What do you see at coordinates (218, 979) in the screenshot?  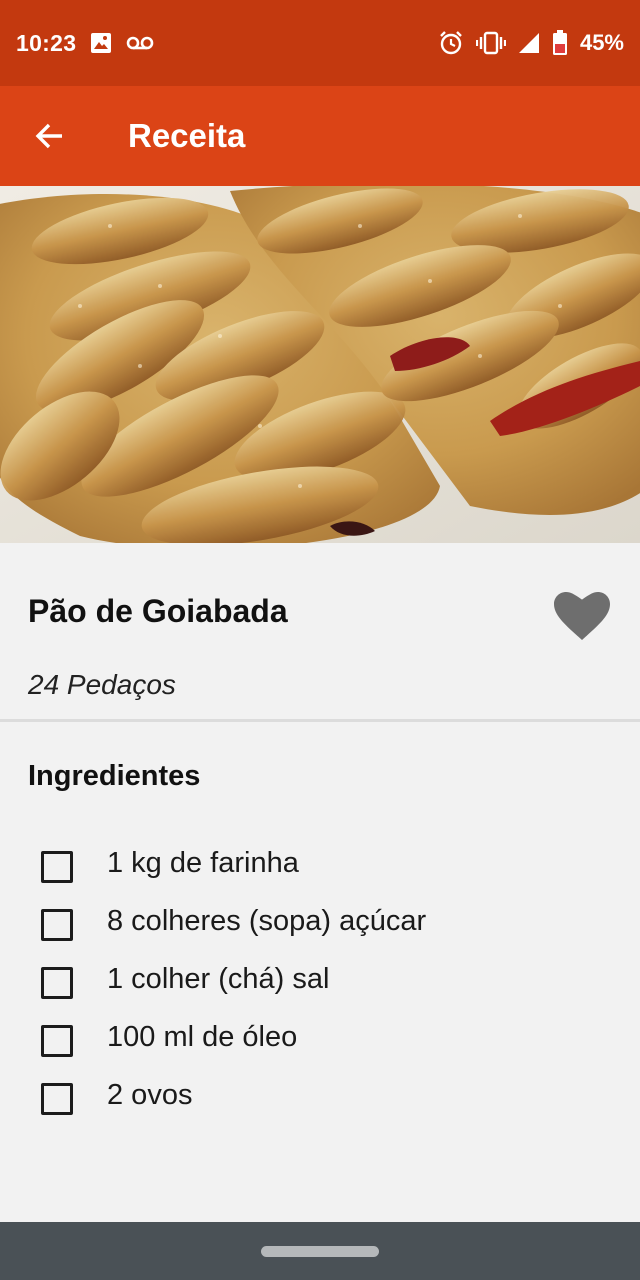 I see `ingredient-label: 1 colher (chá) sal` at bounding box center [218, 979].